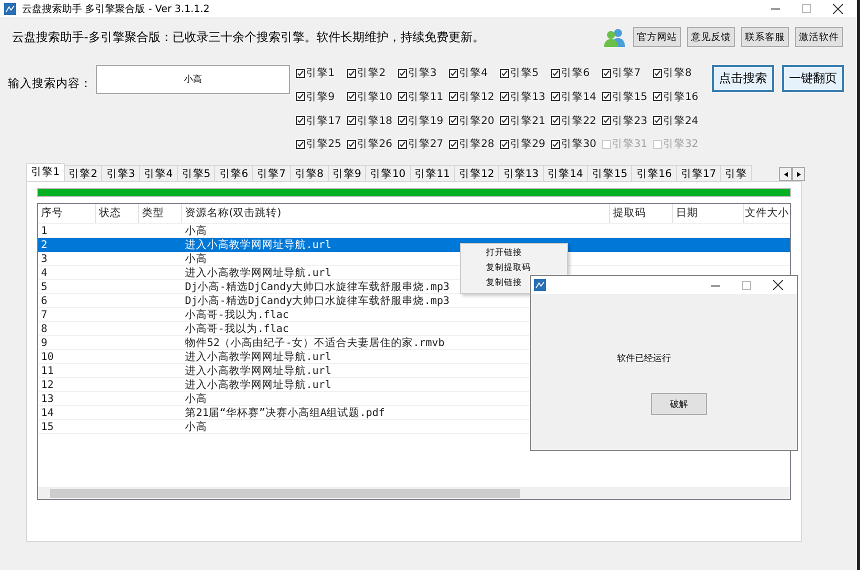 The width and height of the screenshot is (860, 570). What do you see at coordinates (627, 73) in the screenshot?
I see `engine-checkbox: 引擎7` at bounding box center [627, 73].